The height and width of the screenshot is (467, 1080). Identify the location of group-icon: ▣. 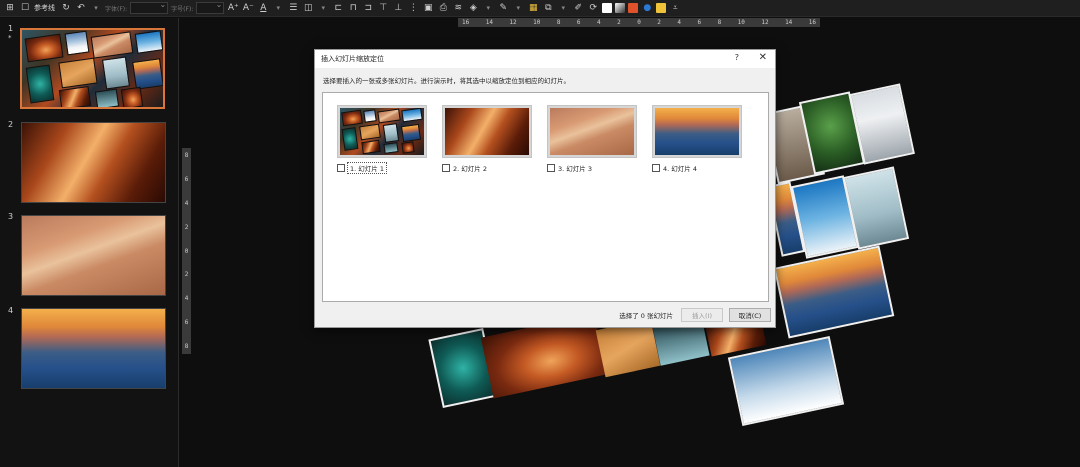
(428, 8).